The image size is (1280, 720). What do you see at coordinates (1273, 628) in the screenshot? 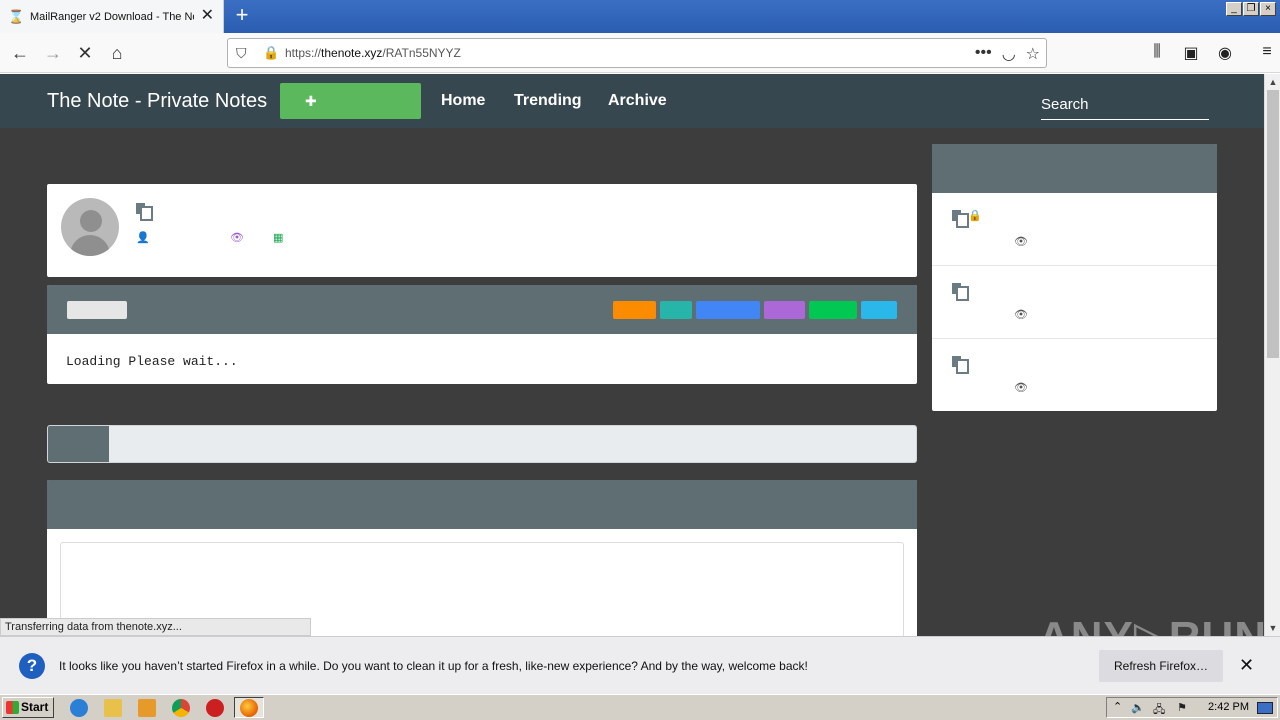
I see `scroll-down-icon: ▼` at bounding box center [1273, 628].